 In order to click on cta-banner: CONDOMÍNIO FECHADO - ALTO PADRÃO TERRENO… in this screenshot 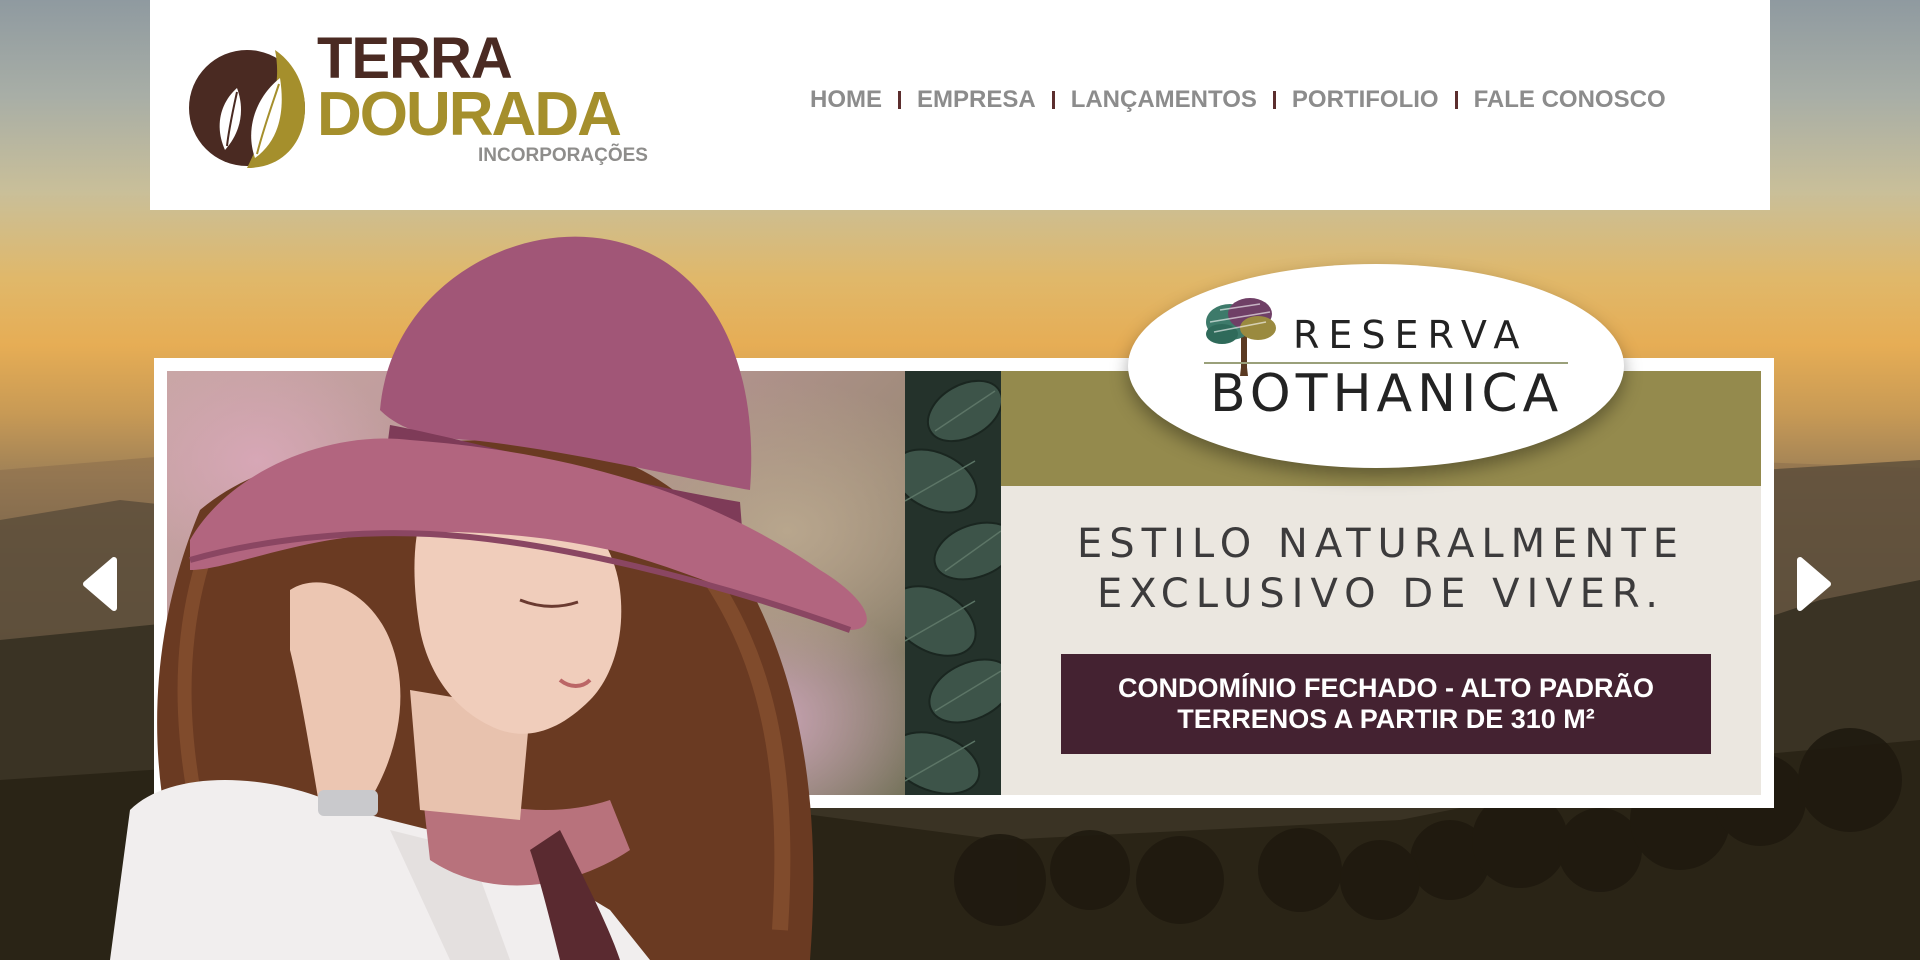, I will do `click(1386, 704)`.